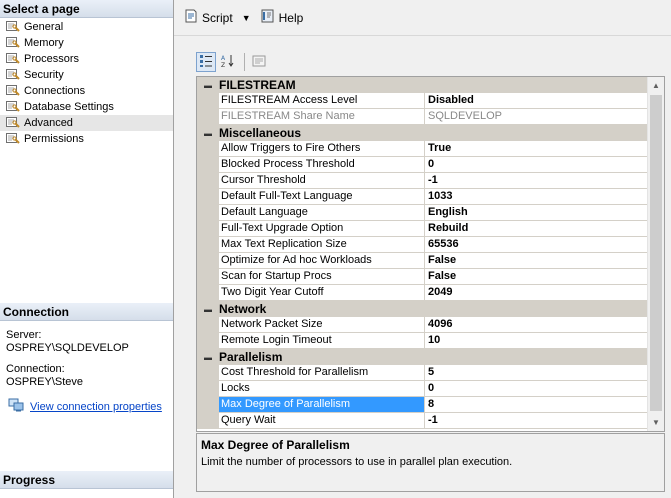  I want to click on property-name: Network Packet Size, so click(322, 325).